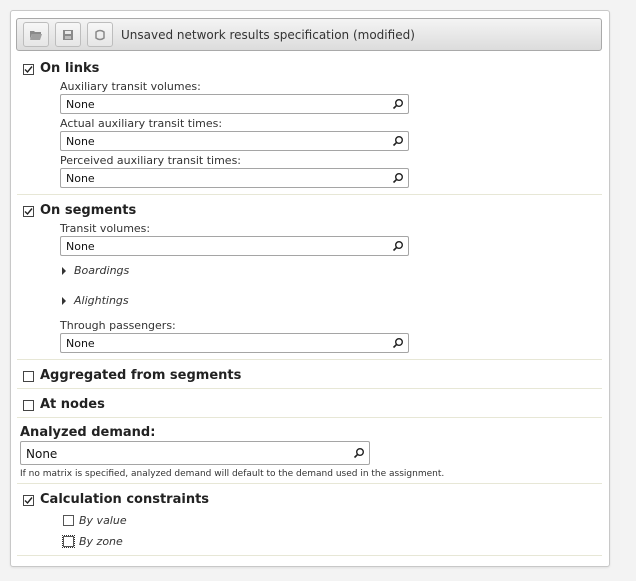 Image resolution: width=636 pixels, height=581 pixels. I want to click on aux-actual-times-label: Actual auxiliary transit times:, so click(141, 123).